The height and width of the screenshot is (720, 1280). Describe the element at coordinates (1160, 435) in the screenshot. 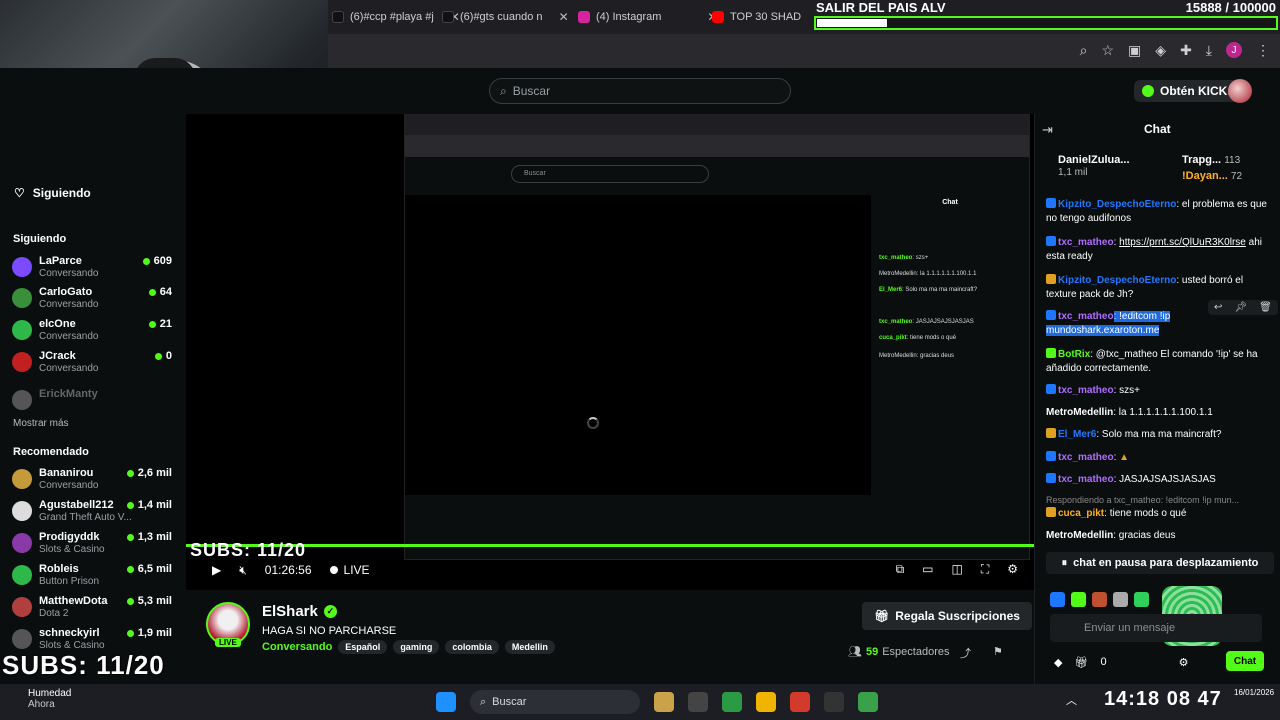

I see `chat-message: El_Mer6: Solo ma ma ma maincraft?` at that location.